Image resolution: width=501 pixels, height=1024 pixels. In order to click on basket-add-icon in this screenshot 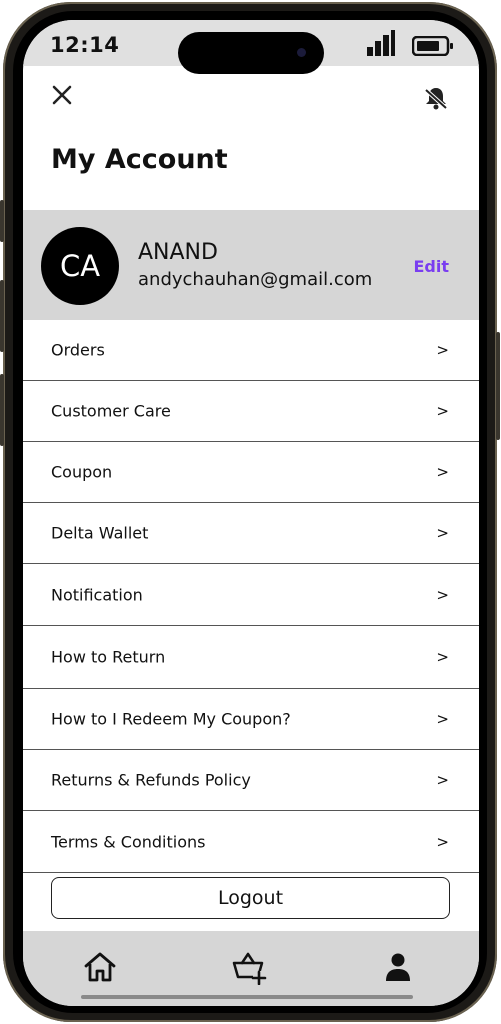, I will do `click(249, 967)`.